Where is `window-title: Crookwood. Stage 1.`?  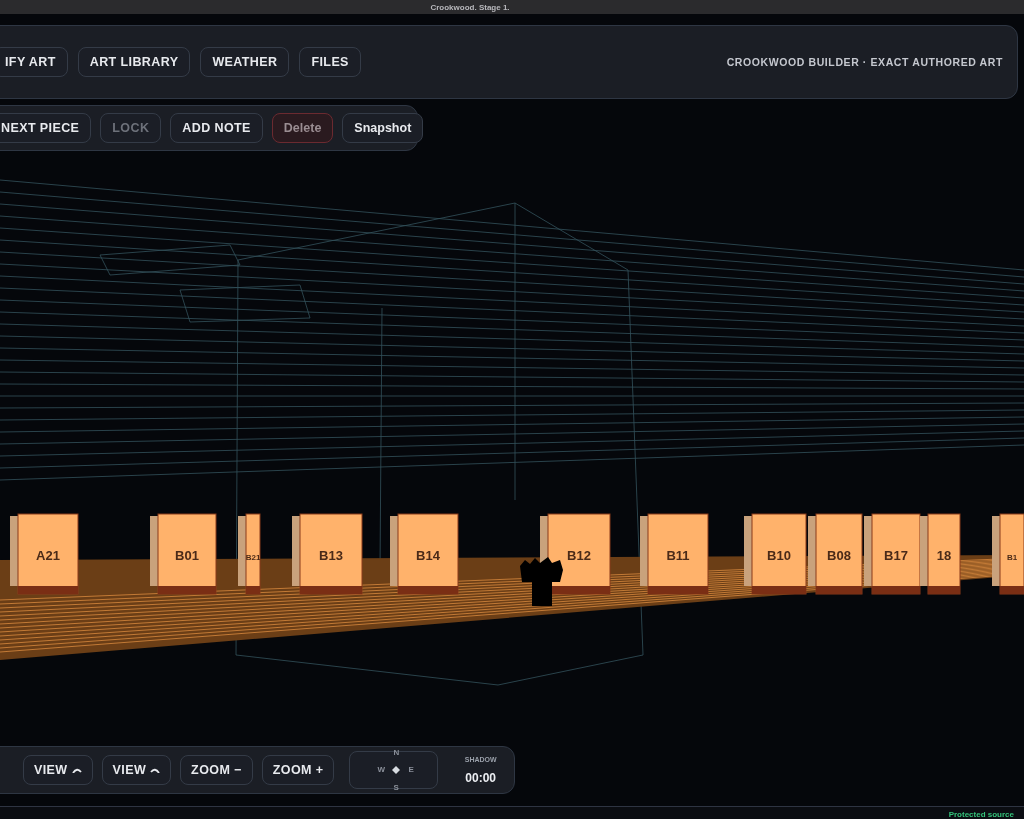 window-title: Crookwood. Stage 1. is located at coordinates (470, 7).